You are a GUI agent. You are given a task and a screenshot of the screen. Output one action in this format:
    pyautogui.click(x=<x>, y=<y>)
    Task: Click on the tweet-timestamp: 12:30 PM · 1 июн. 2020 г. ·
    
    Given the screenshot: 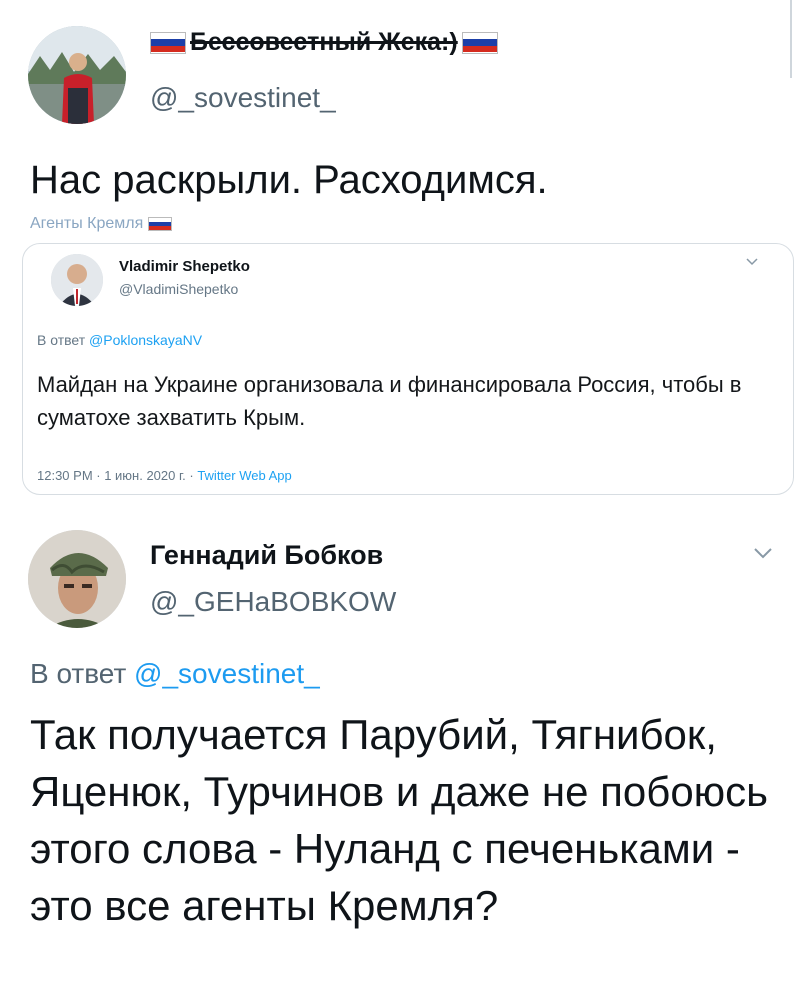 What is the action you would take?
    pyautogui.click(x=117, y=475)
    